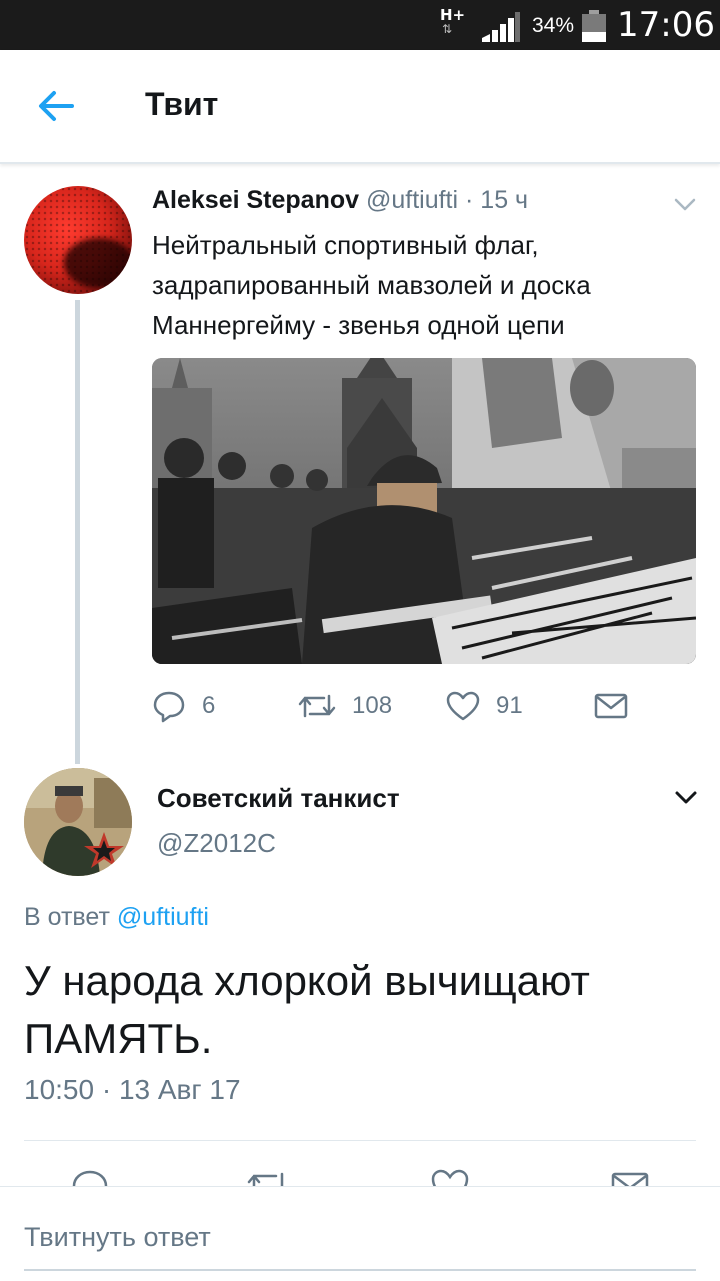  Describe the element at coordinates (424, 706) in the screenshot. I see `tweet-actions: 6 108 91` at that location.